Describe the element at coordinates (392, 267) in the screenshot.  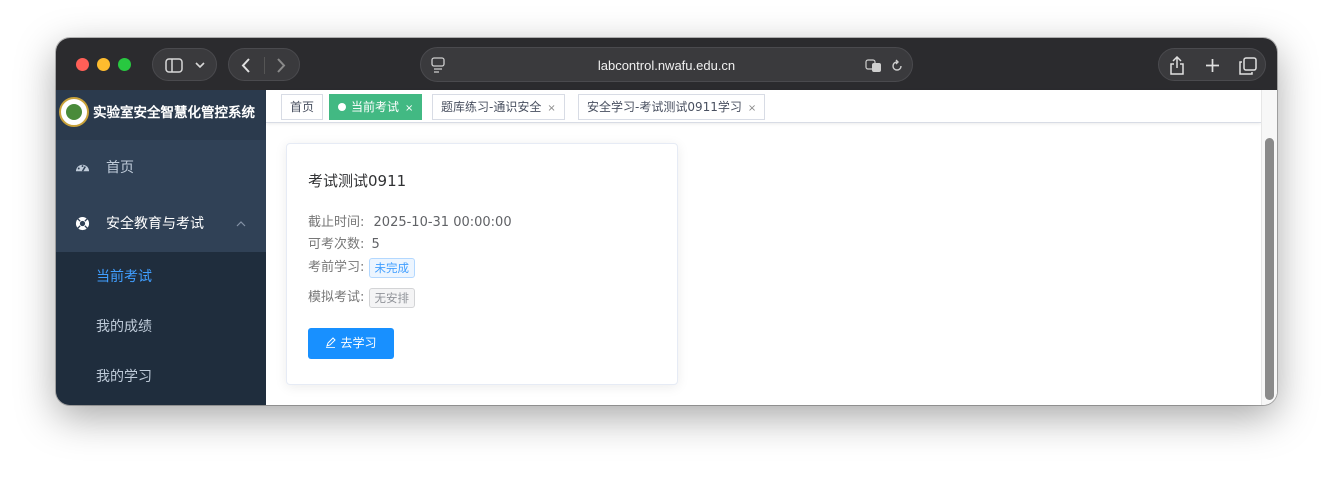
I see `pre-study-status-badge: 未完成` at that location.